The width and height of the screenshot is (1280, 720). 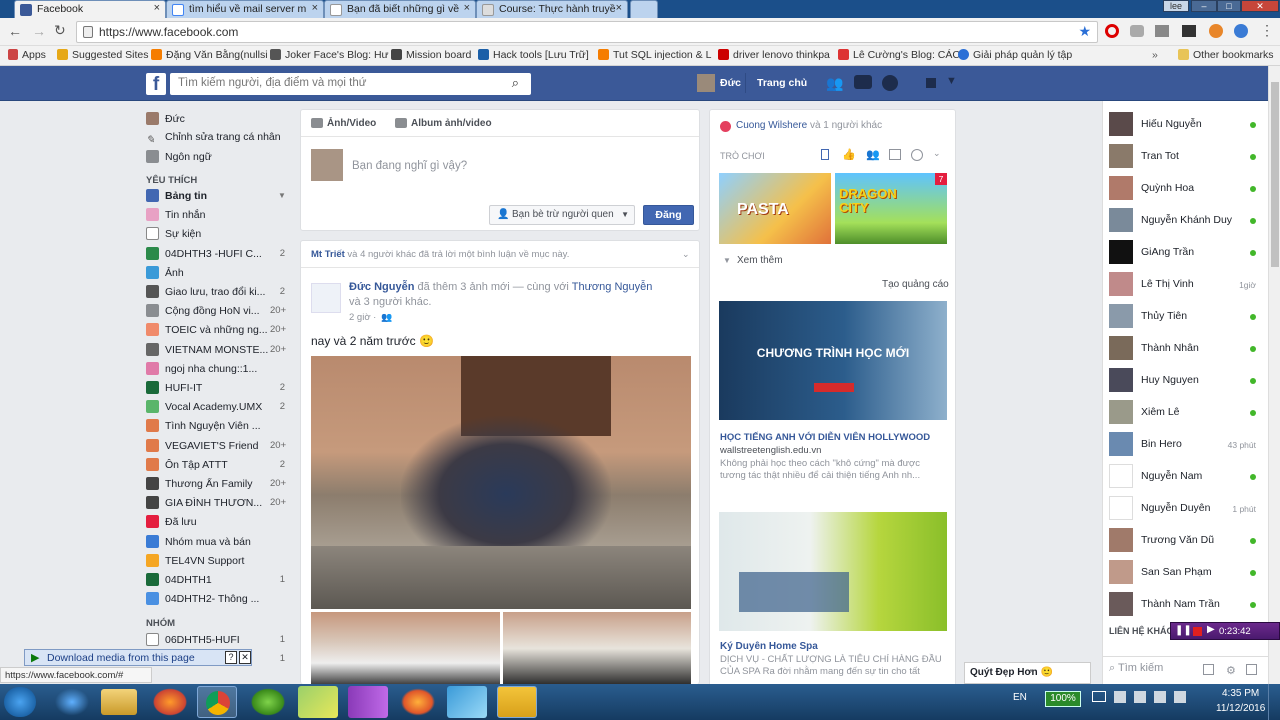 I want to click on maximize-button: □, so click(x=1229, y=6).